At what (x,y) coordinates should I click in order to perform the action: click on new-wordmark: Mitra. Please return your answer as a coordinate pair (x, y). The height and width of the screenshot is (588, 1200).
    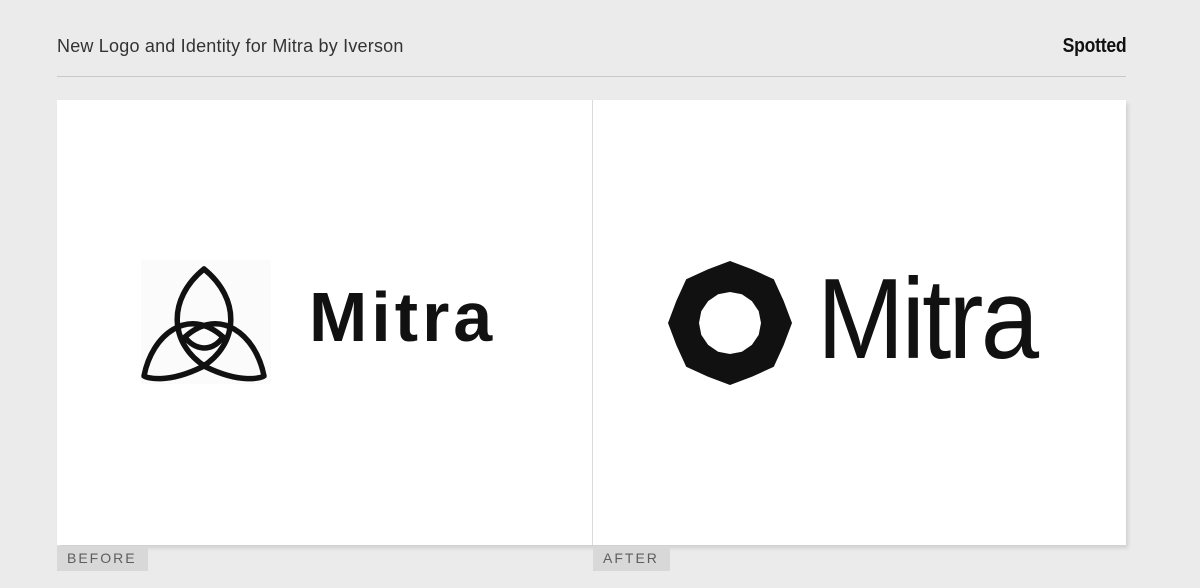
    Looking at the image, I should click on (928, 319).